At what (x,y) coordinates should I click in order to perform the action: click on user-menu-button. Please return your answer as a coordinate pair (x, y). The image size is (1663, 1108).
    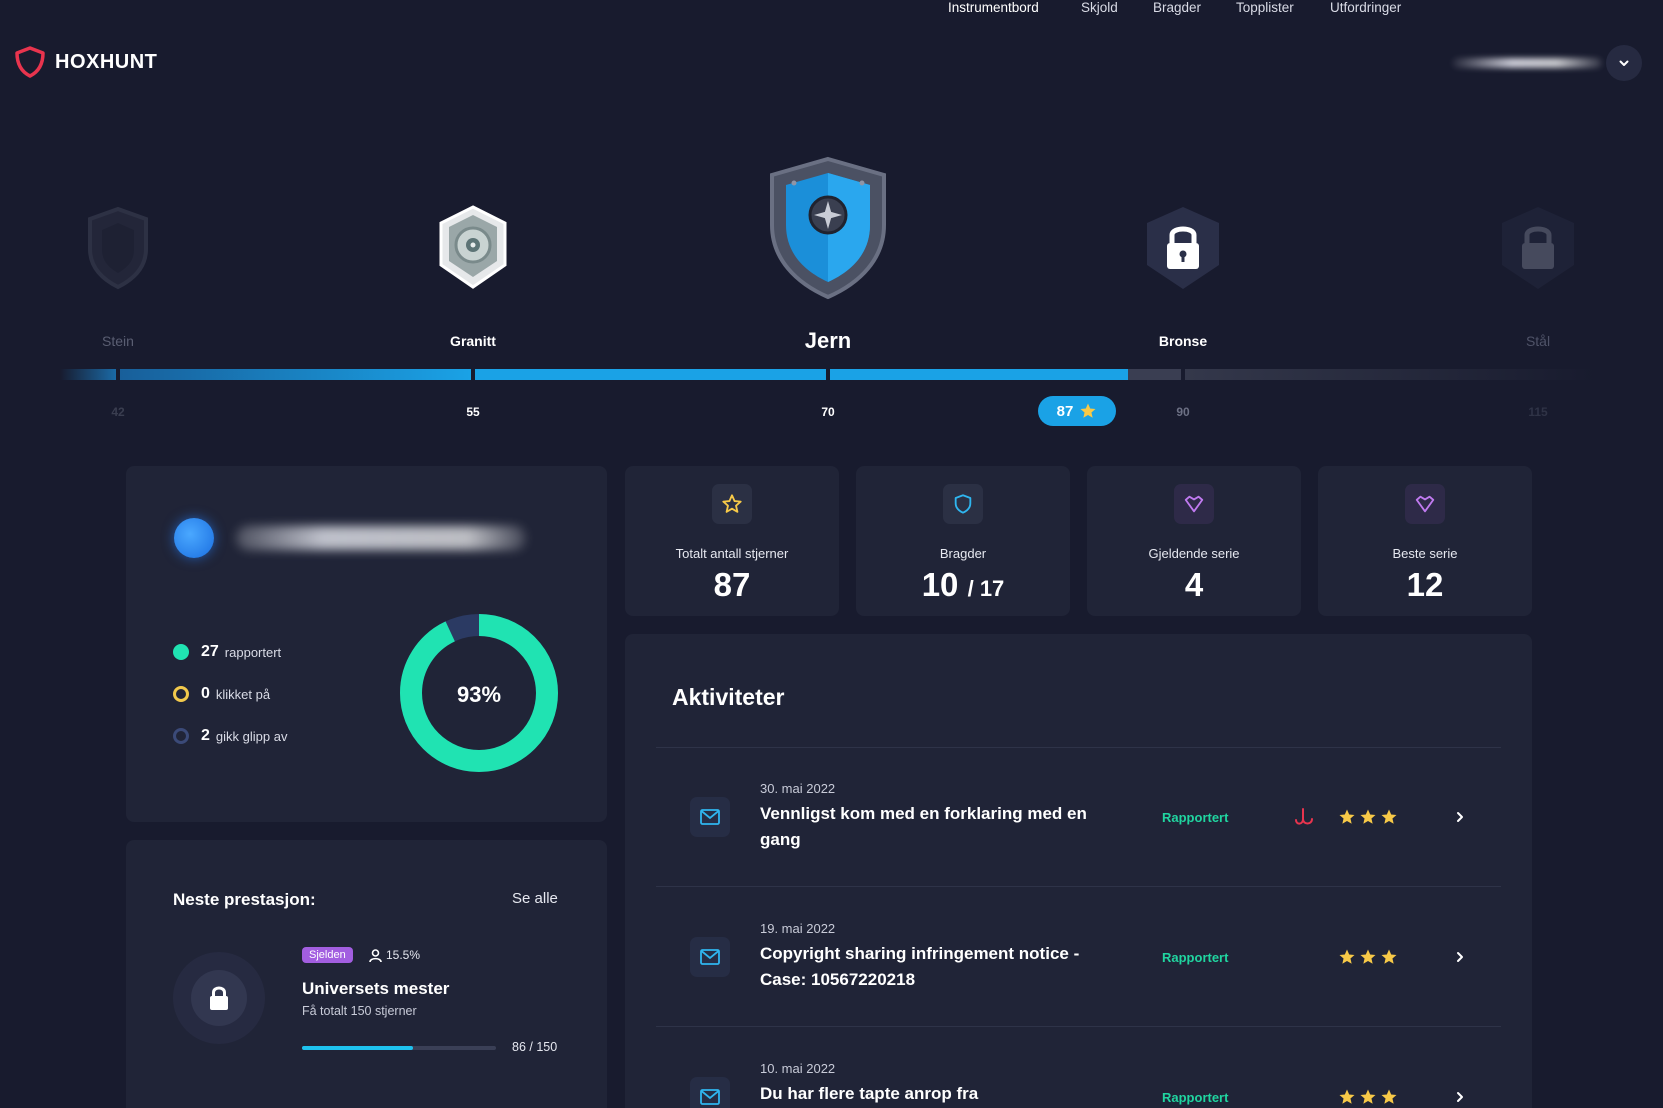
    Looking at the image, I should click on (1624, 63).